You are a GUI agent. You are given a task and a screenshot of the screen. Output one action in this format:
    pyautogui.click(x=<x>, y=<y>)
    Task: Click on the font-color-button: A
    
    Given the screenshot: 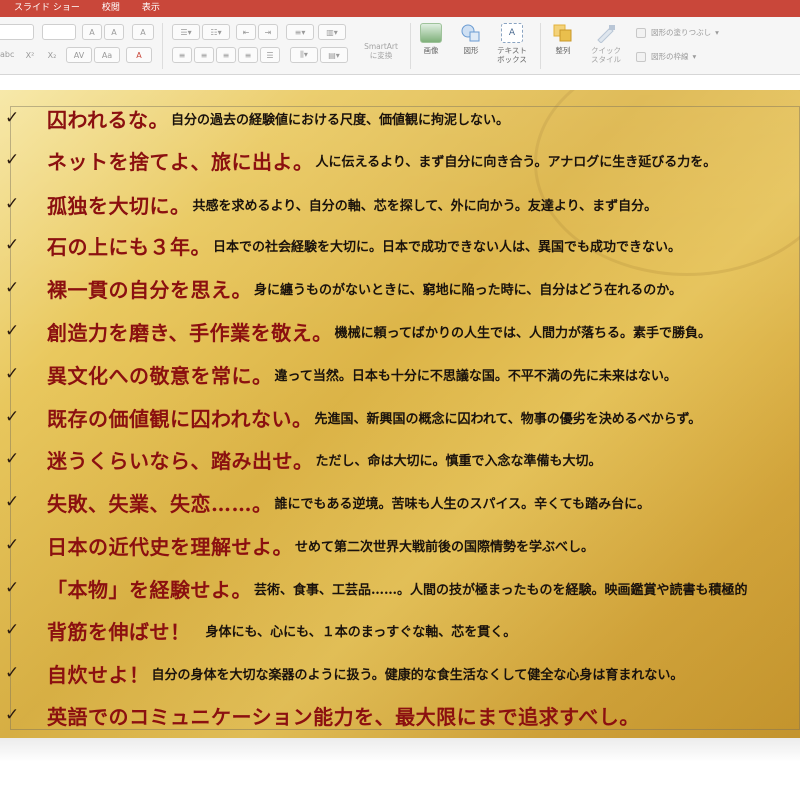 What is the action you would take?
    pyautogui.click(x=139, y=55)
    